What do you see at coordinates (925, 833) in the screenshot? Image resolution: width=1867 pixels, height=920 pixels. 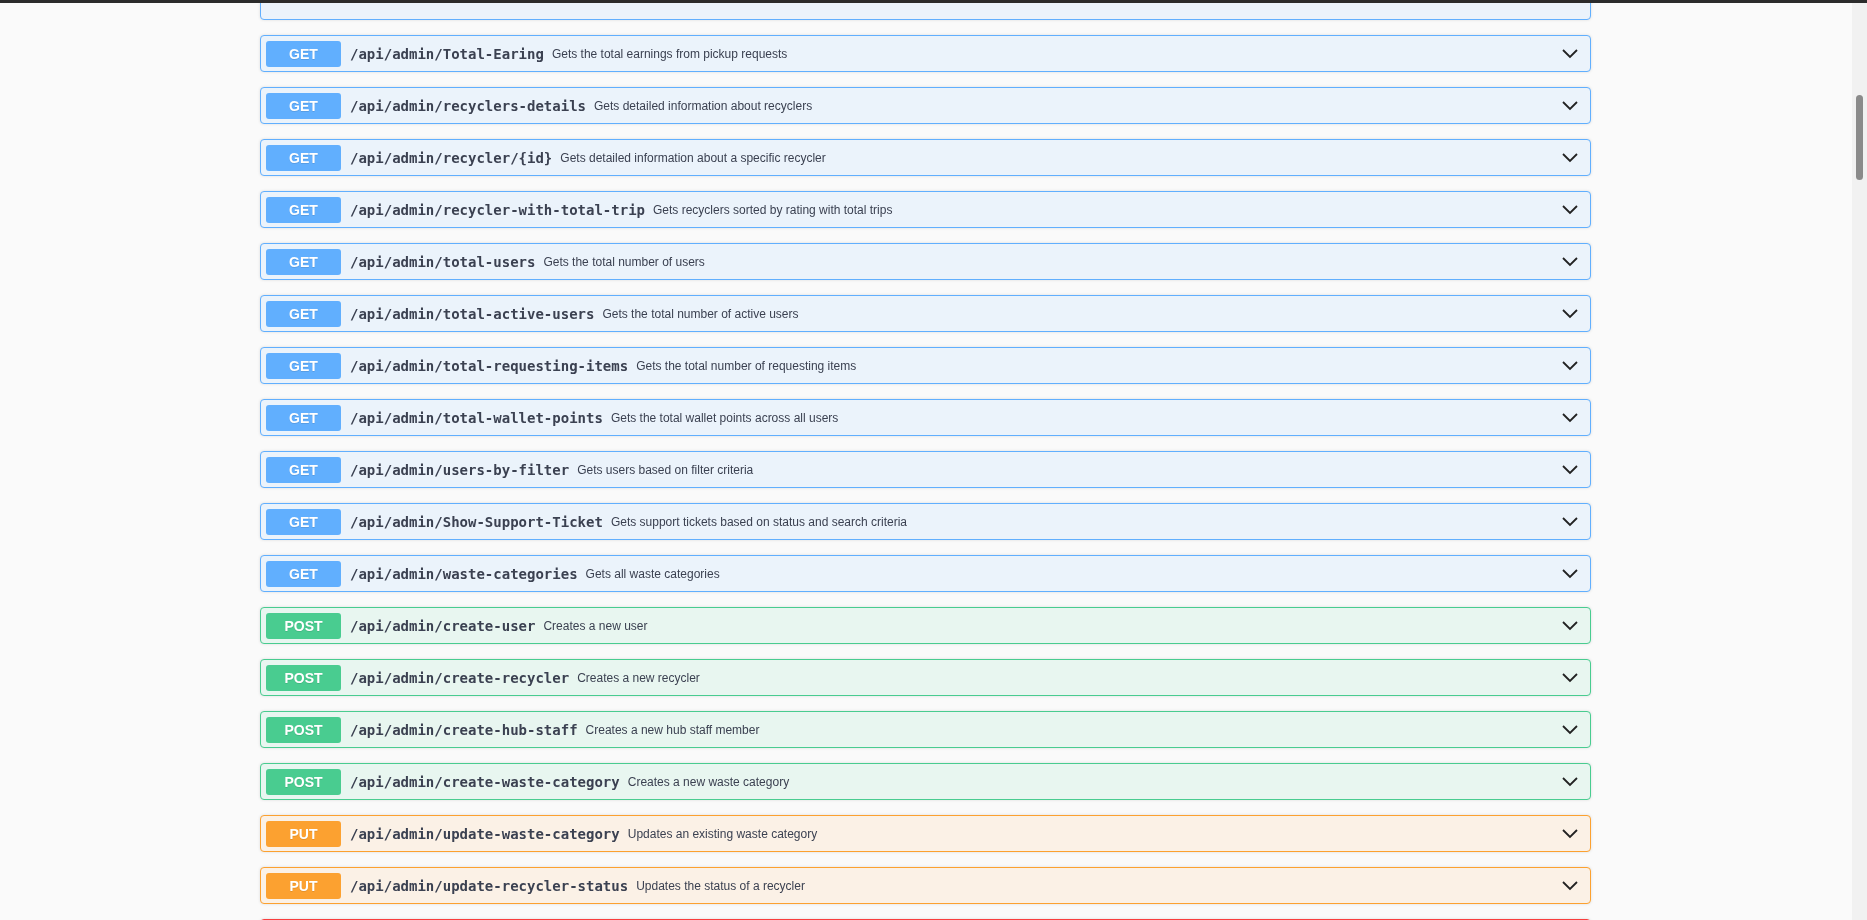 I see `operation-row: PUT /api/admin/update-waste-category Updates an existing waste category` at bounding box center [925, 833].